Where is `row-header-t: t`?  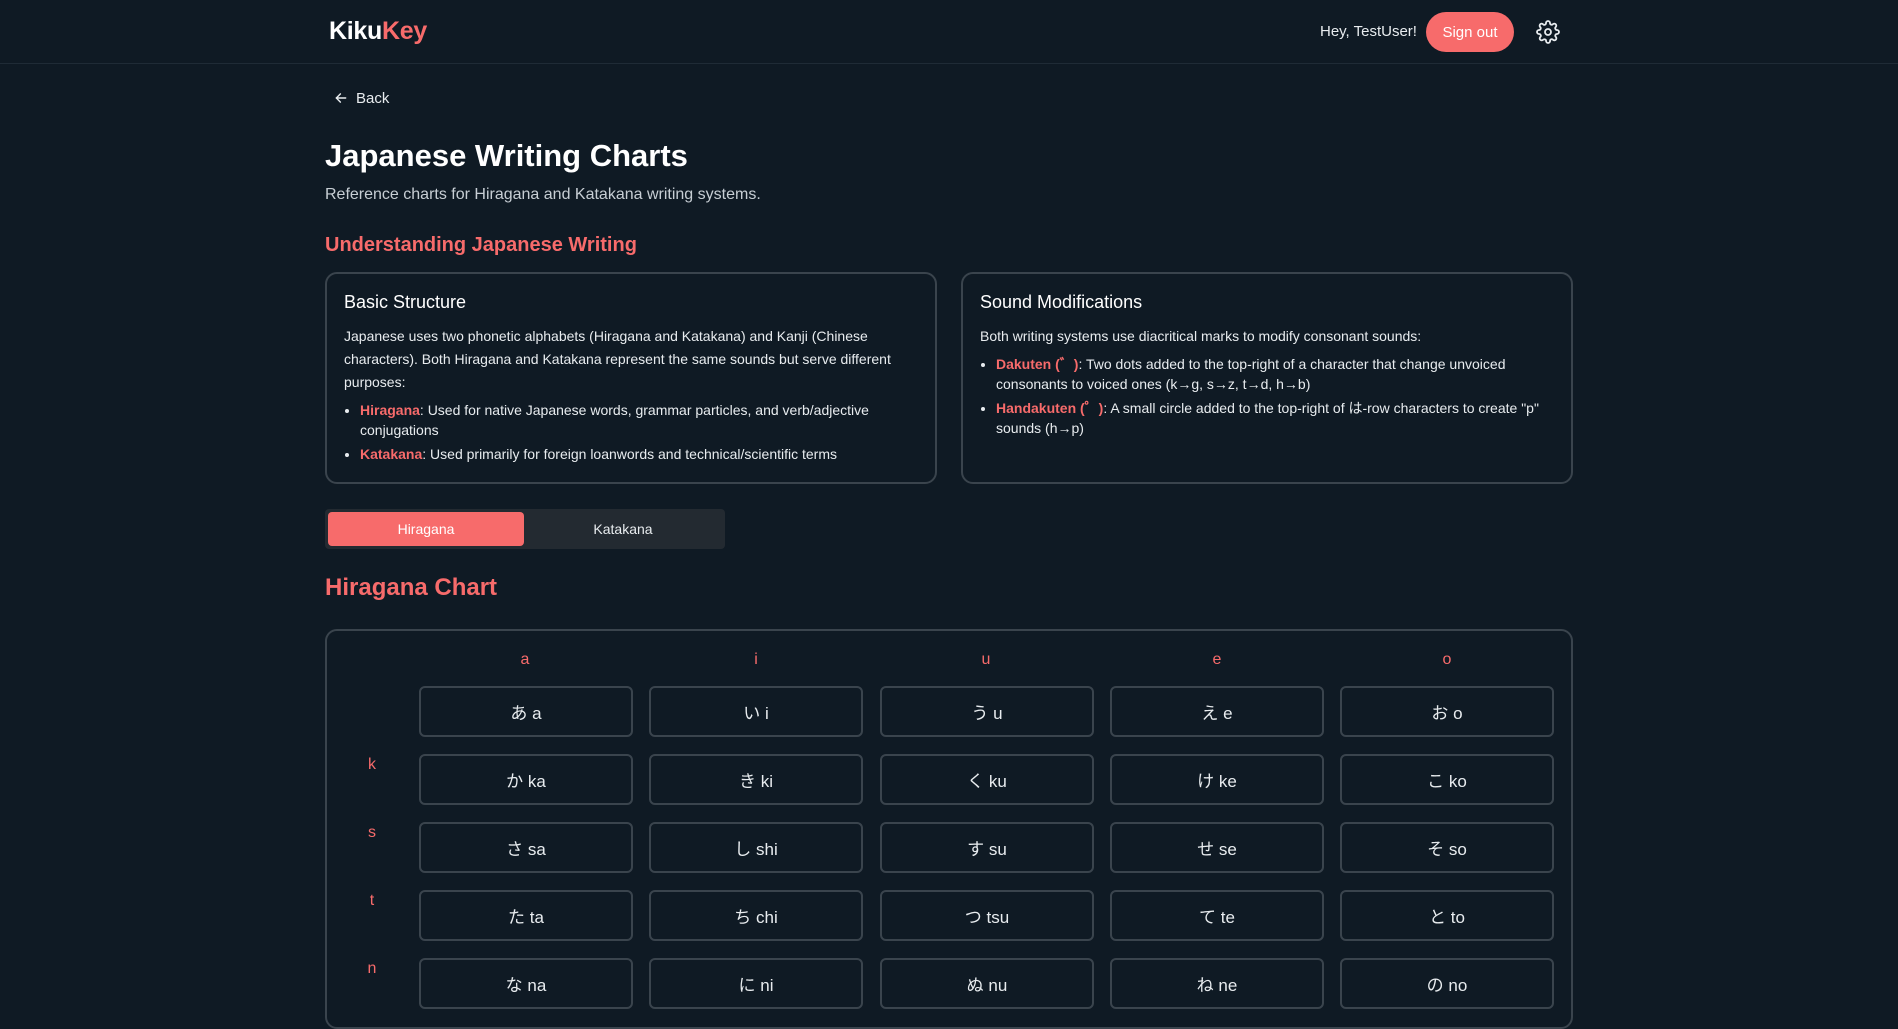 row-header-t: t is located at coordinates (372, 900).